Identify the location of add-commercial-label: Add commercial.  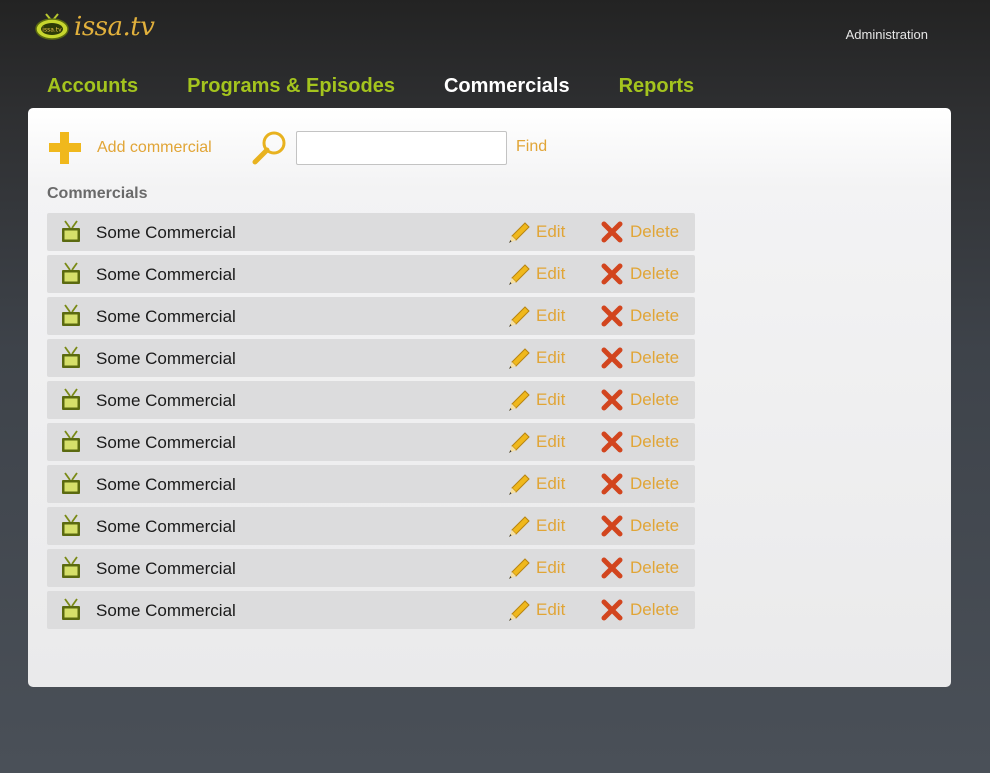
(154, 147).